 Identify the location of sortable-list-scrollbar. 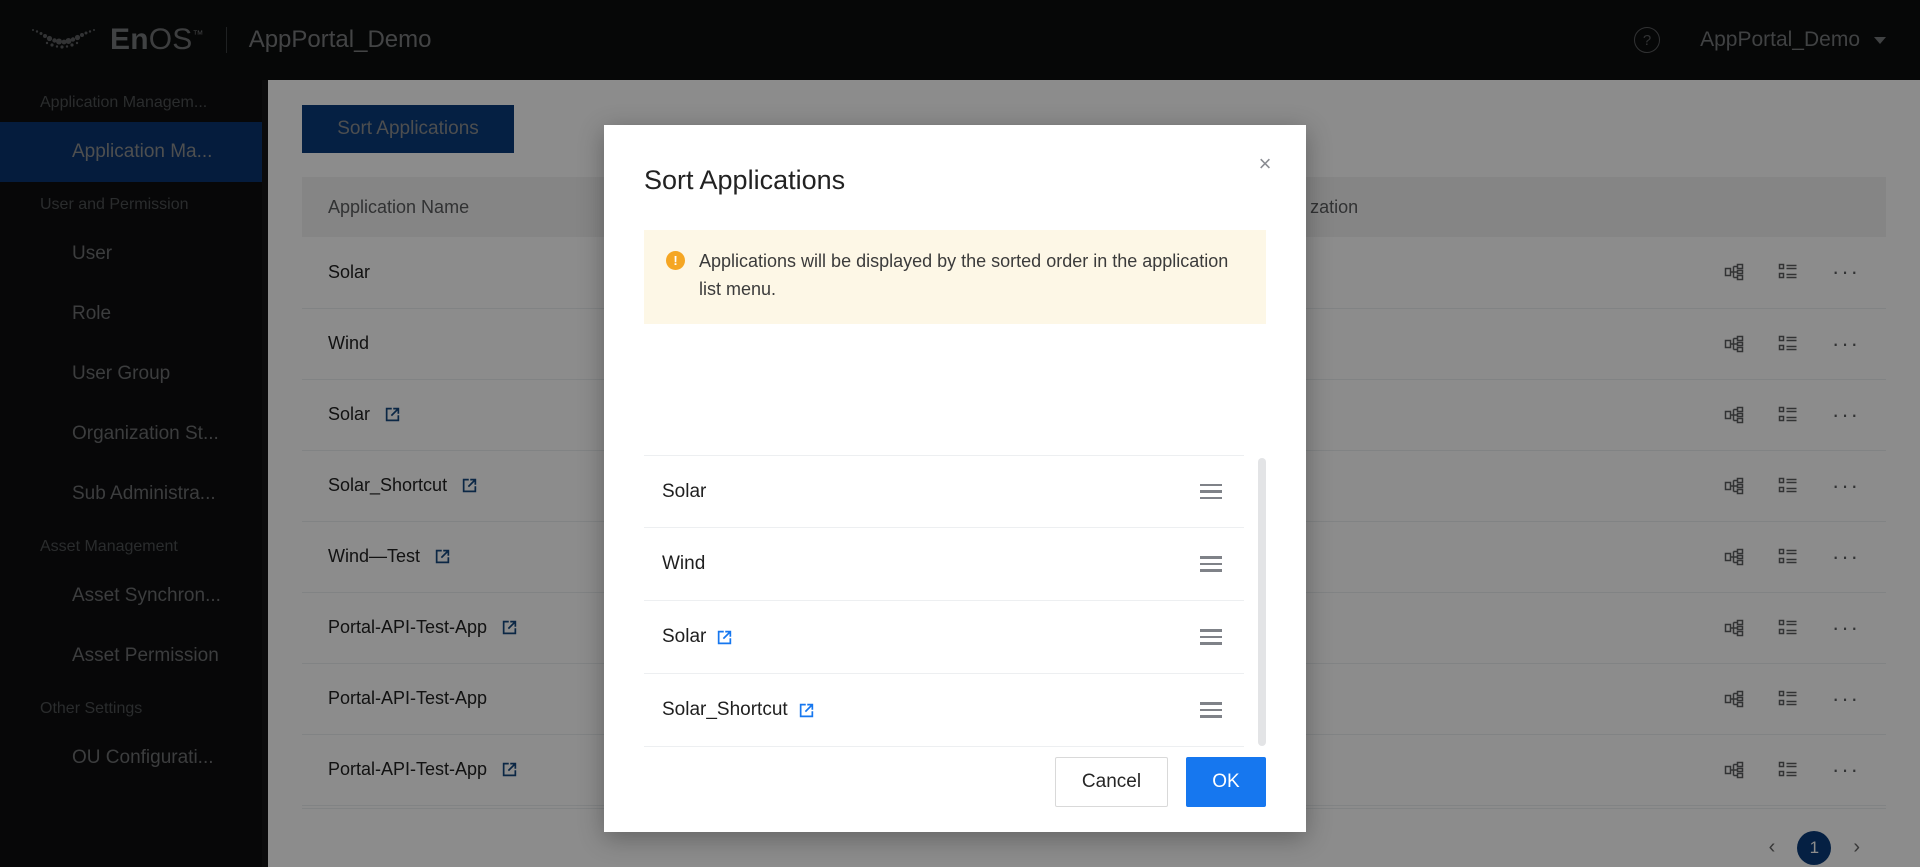
(1262, 602).